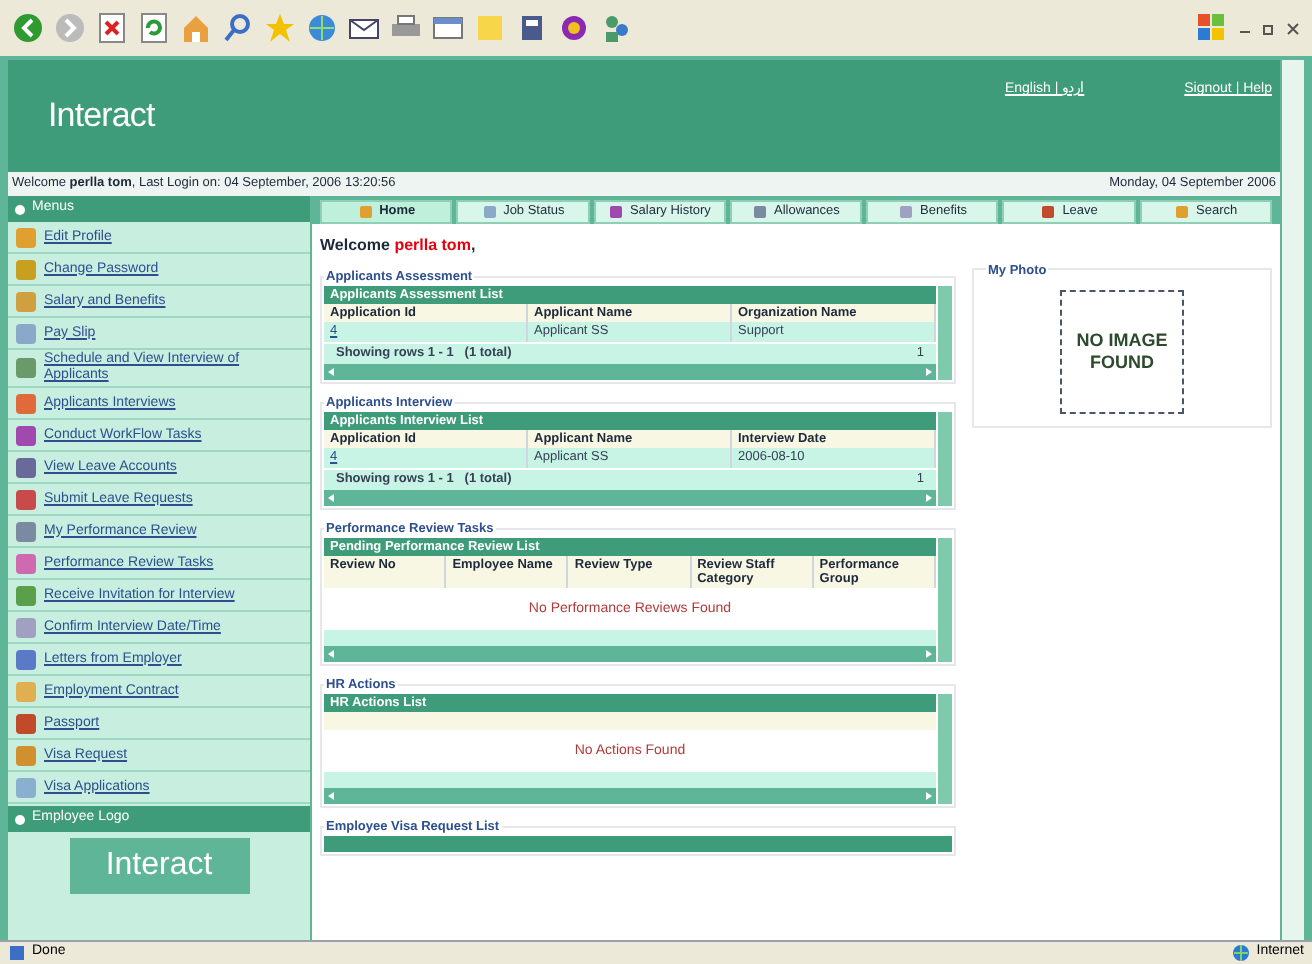  What do you see at coordinates (70, 28) in the screenshot?
I see `forward-icon` at bounding box center [70, 28].